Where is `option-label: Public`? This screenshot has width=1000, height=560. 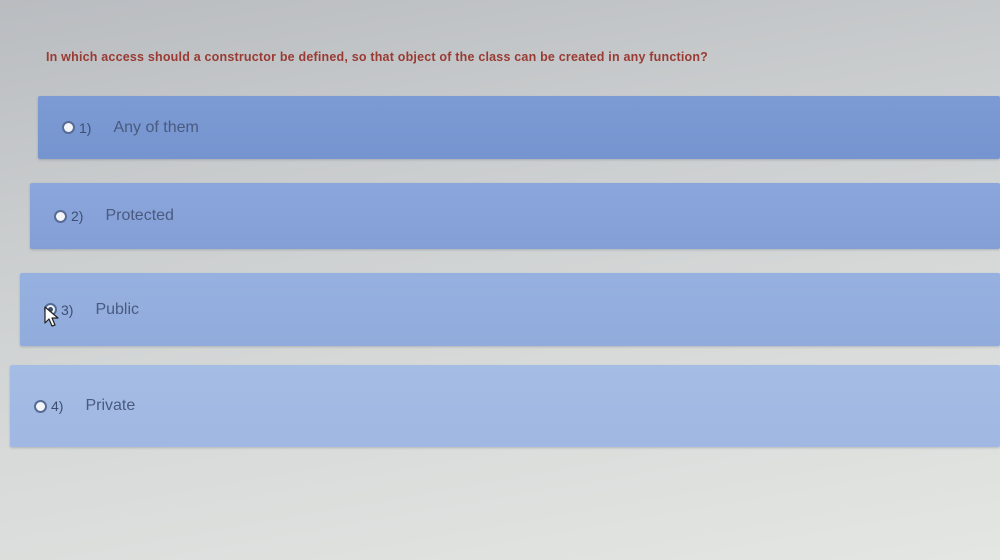
option-label: Public is located at coordinates (117, 310).